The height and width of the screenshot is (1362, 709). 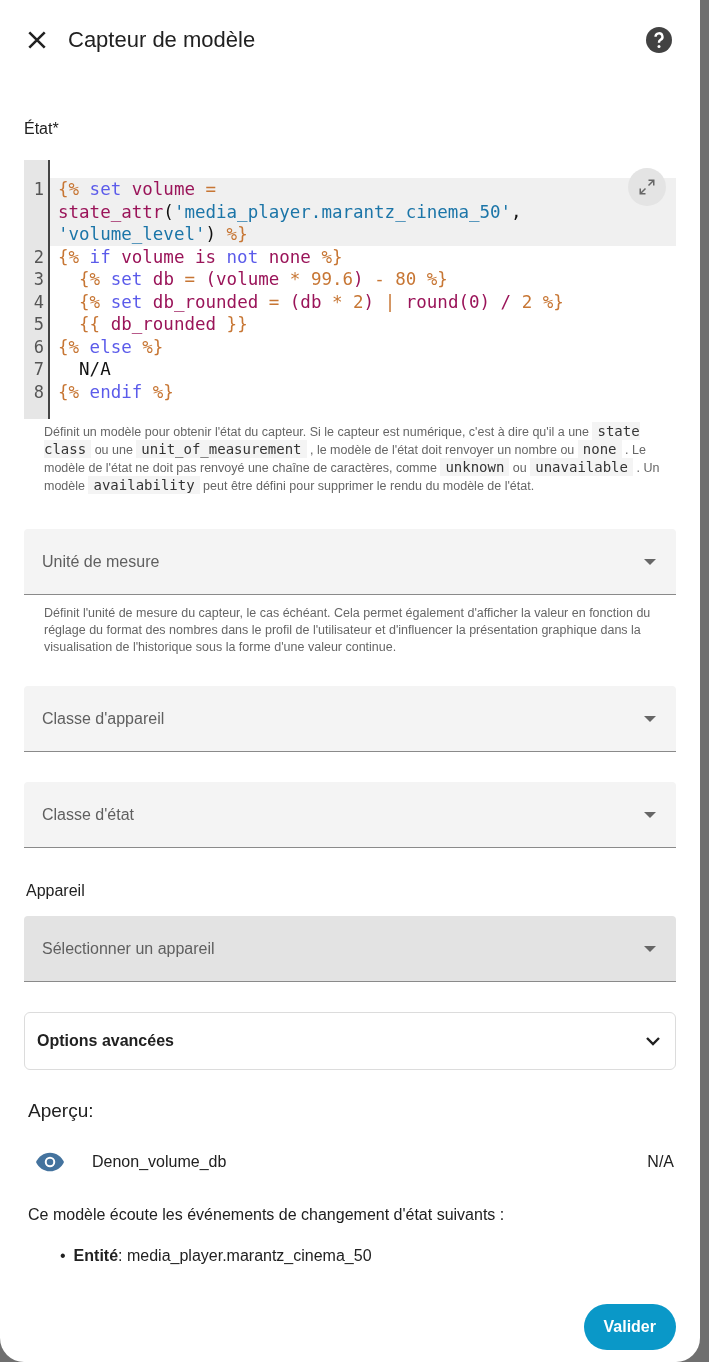 What do you see at coordinates (200, 256) in the screenshot?
I see `code-line: {% if volume is not none %}` at bounding box center [200, 256].